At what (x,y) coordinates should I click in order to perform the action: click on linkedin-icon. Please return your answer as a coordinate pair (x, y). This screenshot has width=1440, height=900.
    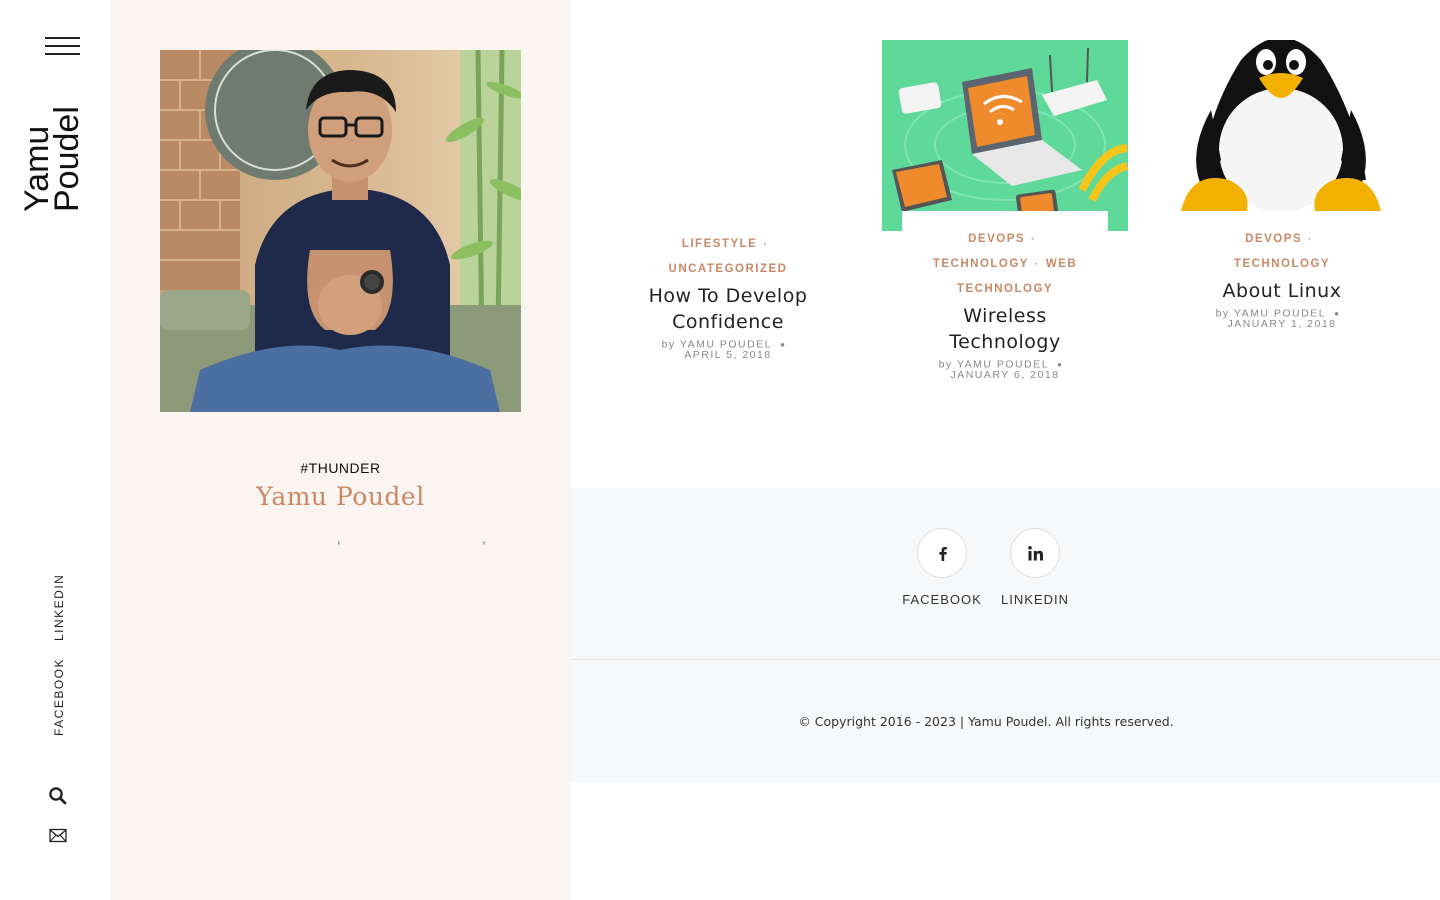
    Looking at the image, I should click on (1035, 553).